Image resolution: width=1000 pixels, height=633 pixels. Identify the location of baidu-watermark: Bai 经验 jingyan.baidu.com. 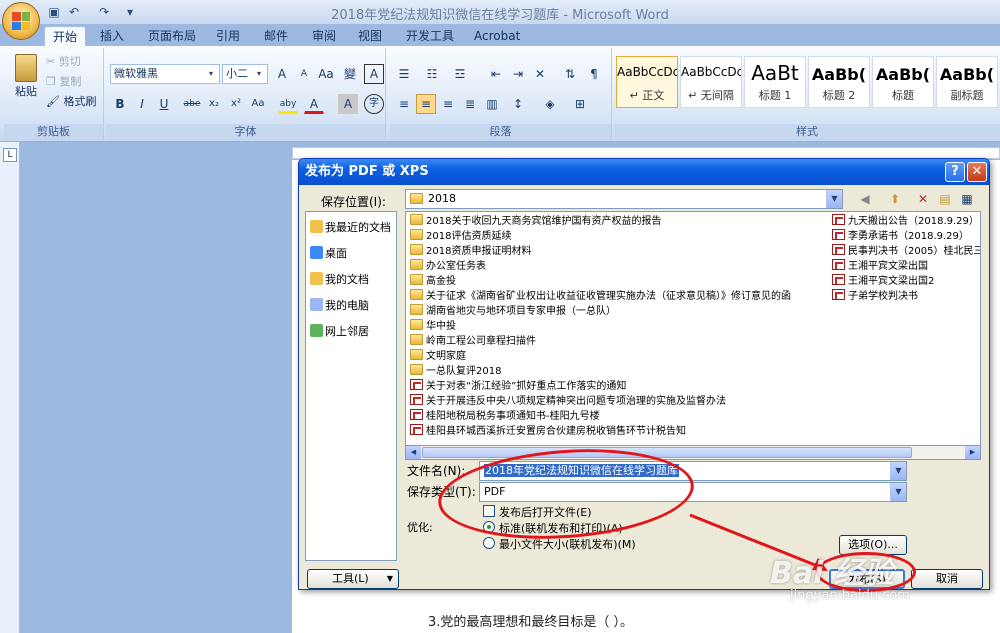
(885, 590).